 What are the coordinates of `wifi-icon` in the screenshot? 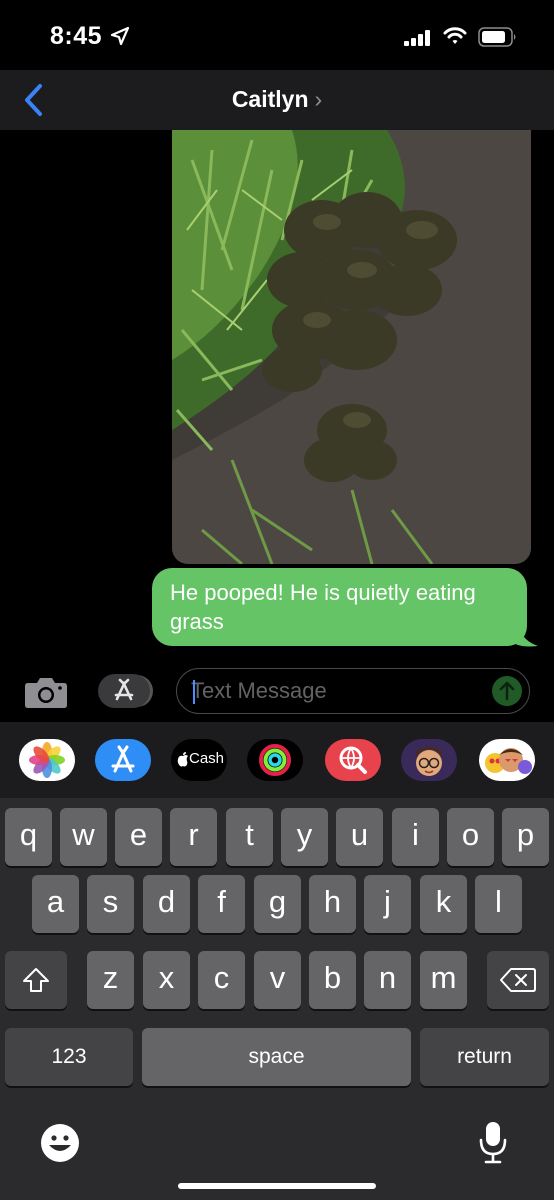 It's located at (455, 35).